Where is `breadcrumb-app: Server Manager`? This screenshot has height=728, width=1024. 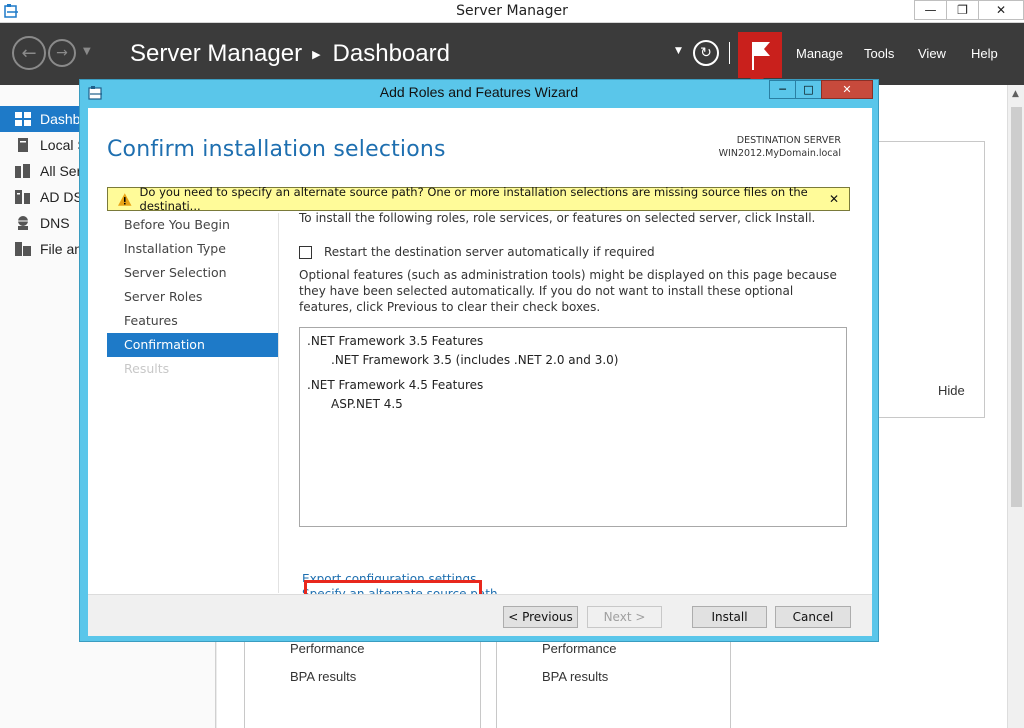 breadcrumb-app: Server Manager is located at coordinates (216, 54).